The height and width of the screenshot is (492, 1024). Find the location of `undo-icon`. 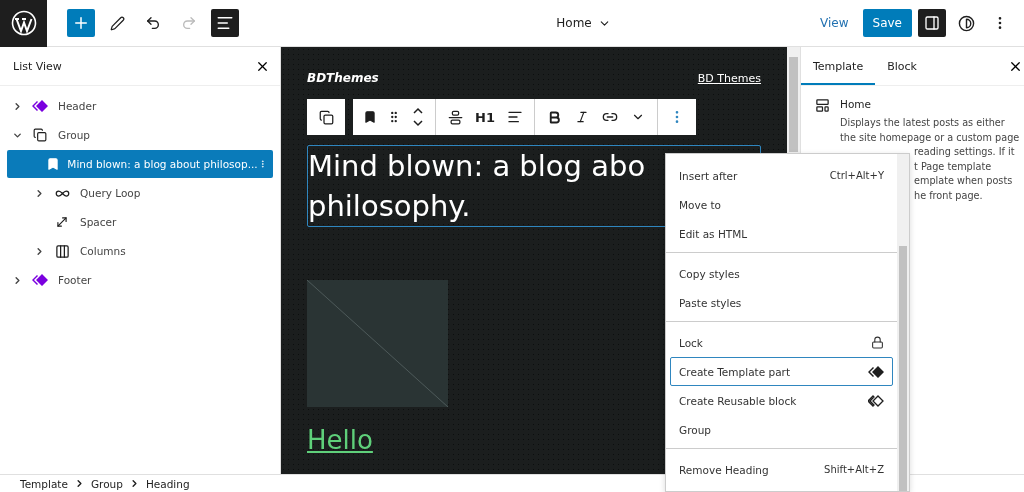

undo-icon is located at coordinates (153, 23).